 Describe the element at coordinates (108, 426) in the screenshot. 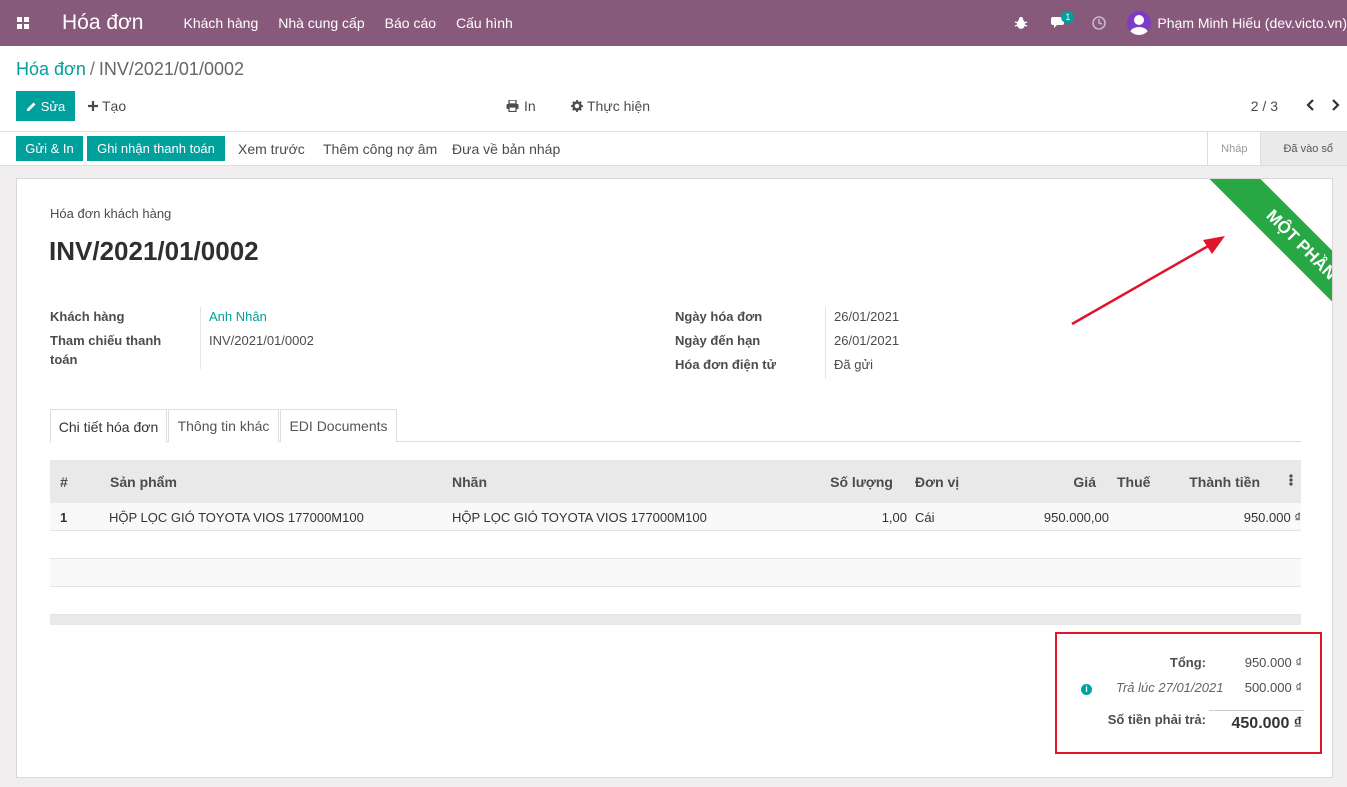

I see `tab-invoice-lines: Chi tiết hóa đơn` at that location.